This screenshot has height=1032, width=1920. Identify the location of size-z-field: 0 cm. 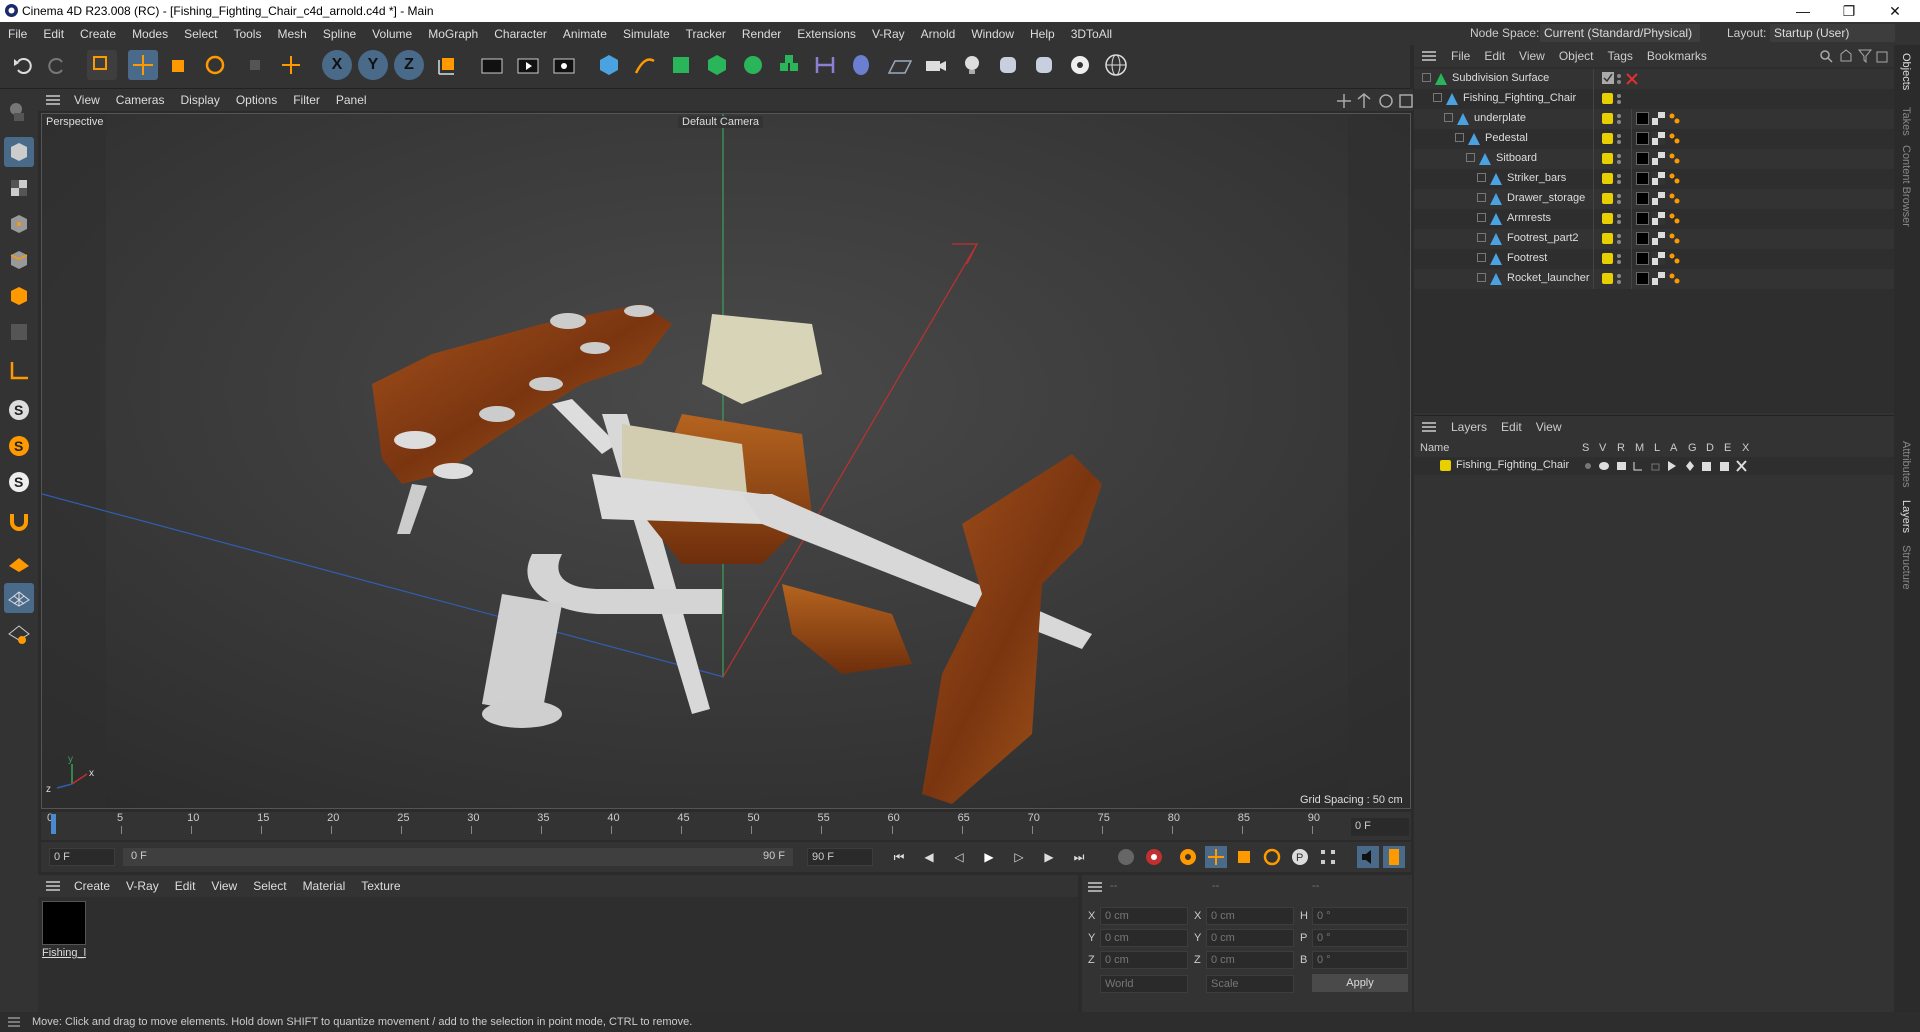
(1250, 960).